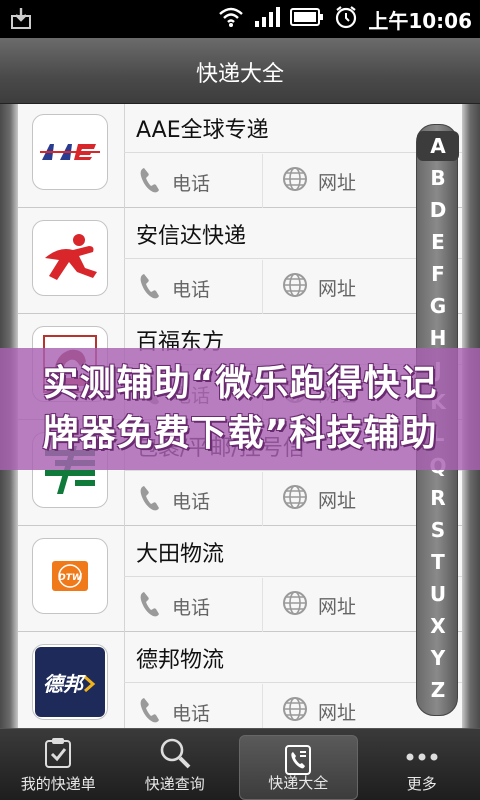  Describe the element at coordinates (438, 210) in the screenshot. I see `index-letter: D` at that location.